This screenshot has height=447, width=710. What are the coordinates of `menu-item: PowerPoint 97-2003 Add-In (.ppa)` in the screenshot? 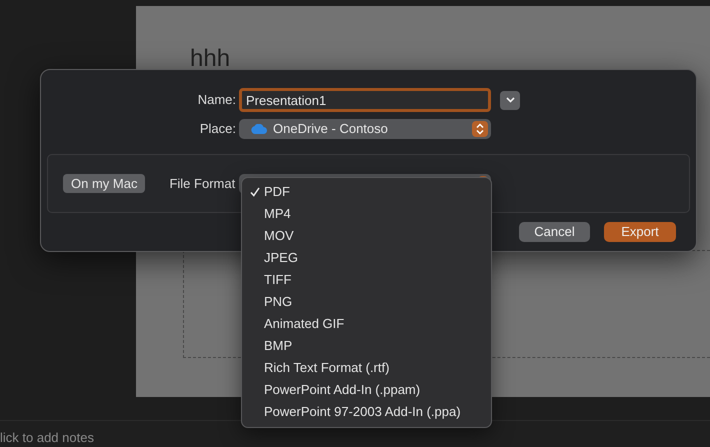 It's located at (366, 412).